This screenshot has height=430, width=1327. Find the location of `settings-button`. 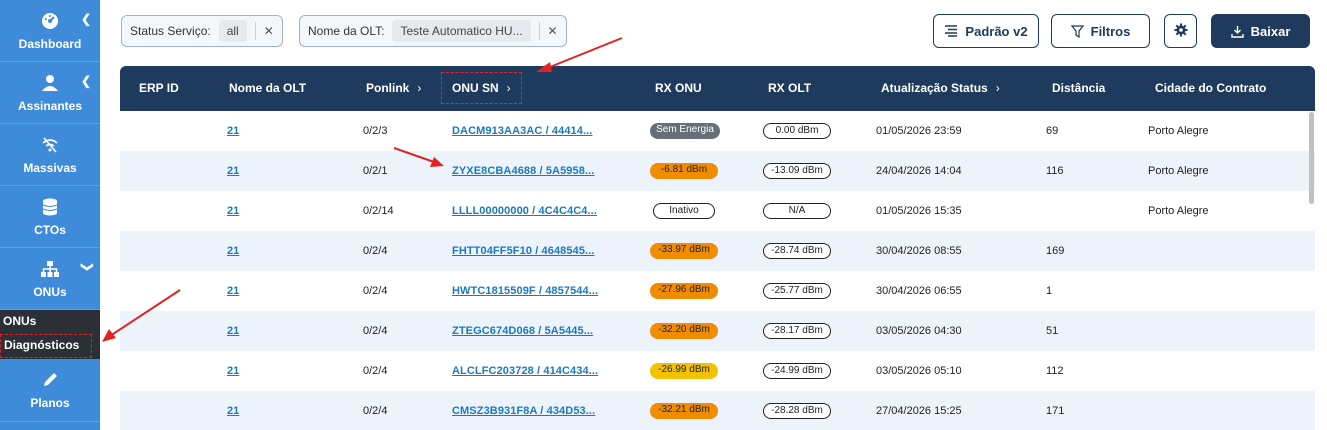

settings-button is located at coordinates (1180, 31).